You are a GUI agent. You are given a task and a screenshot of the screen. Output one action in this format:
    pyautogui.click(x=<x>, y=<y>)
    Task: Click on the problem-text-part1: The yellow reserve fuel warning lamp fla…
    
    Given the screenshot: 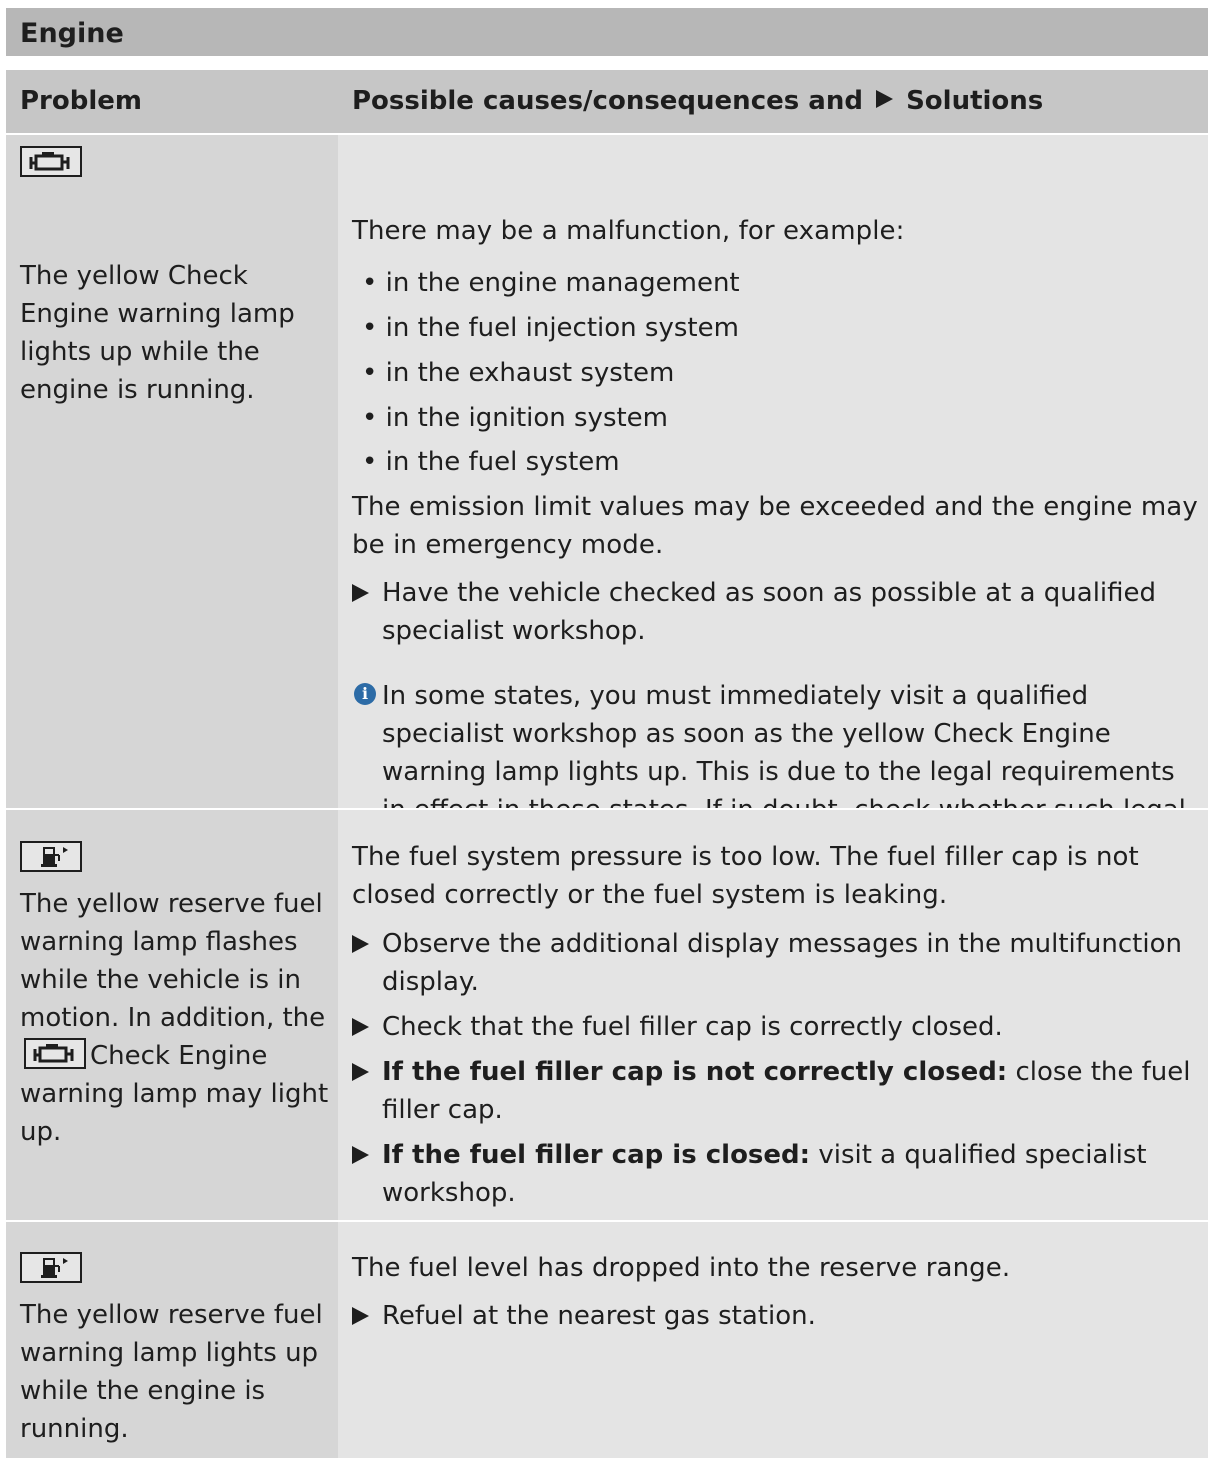 What is the action you would take?
    pyautogui.click(x=173, y=961)
    